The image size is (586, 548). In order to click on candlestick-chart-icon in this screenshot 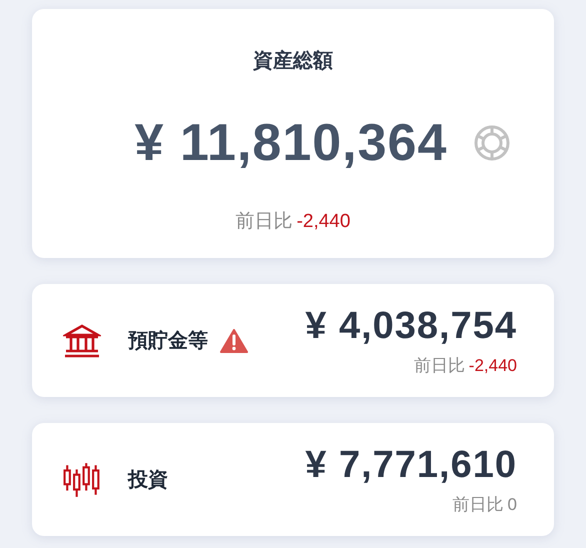, I will do `click(82, 479)`.